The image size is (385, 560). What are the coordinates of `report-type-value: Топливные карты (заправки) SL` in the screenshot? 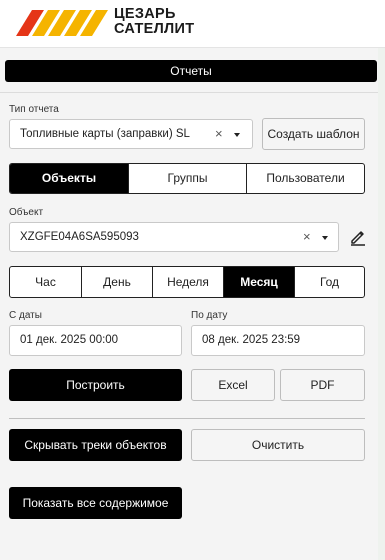 It's located at (105, 134).